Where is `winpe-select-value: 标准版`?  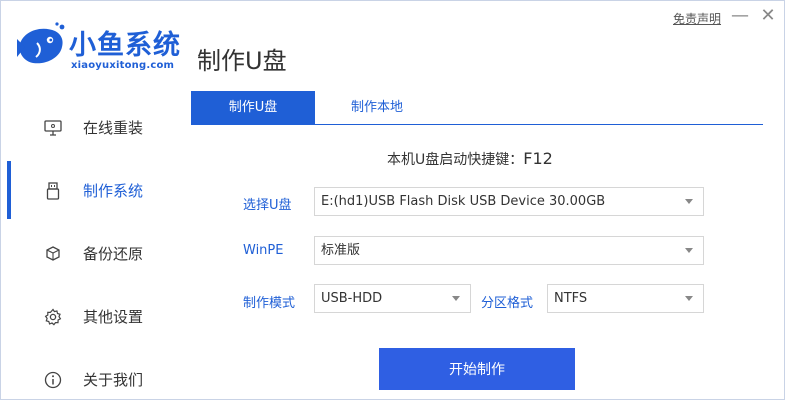 winpe-select-value: 标准版 is located at coordinates (341, 250).